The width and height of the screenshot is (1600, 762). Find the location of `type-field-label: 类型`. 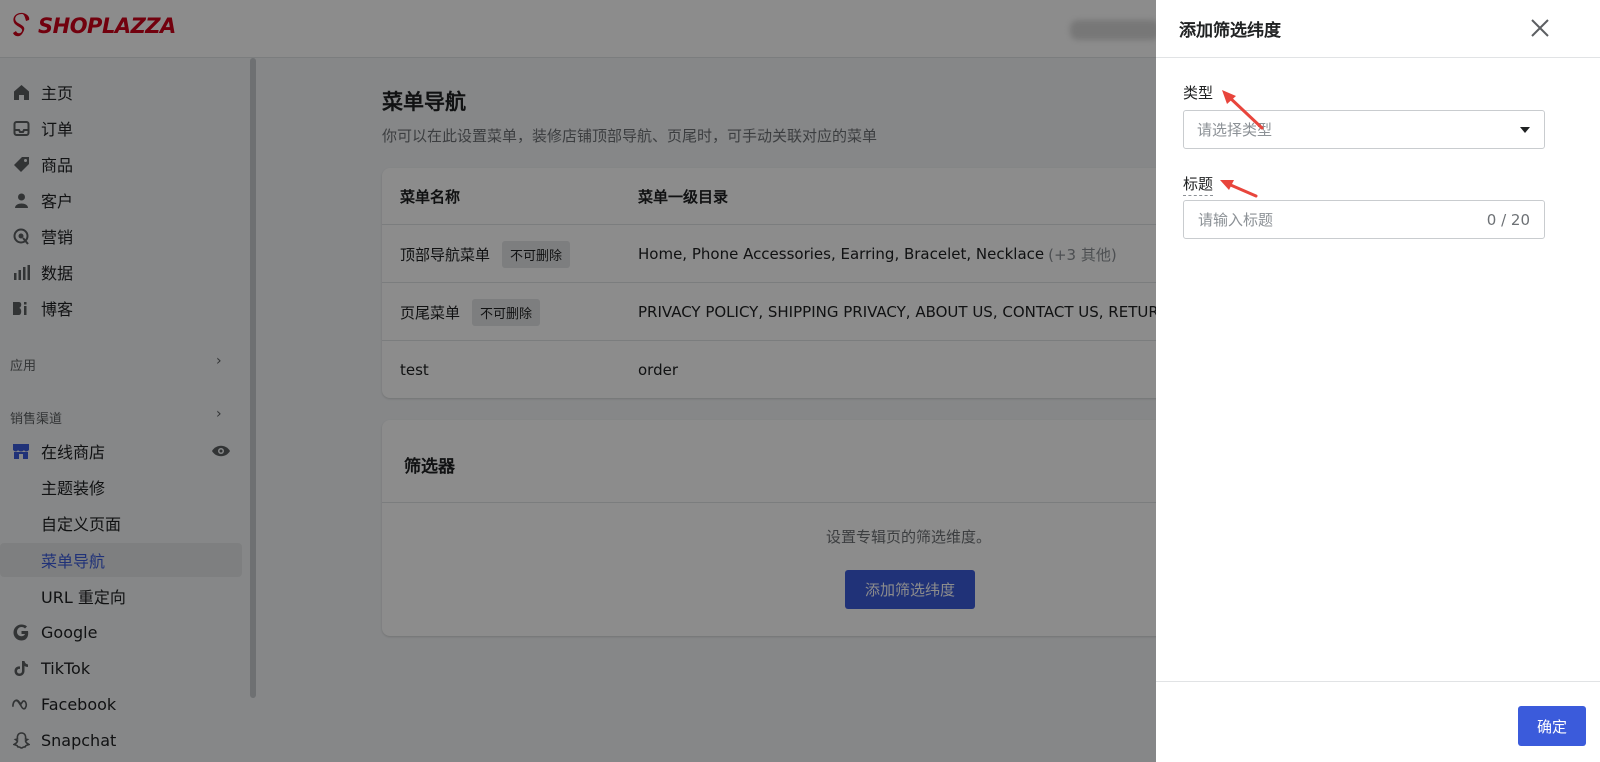

type-field-label: 类型 is located at coordinates (1198, 93).